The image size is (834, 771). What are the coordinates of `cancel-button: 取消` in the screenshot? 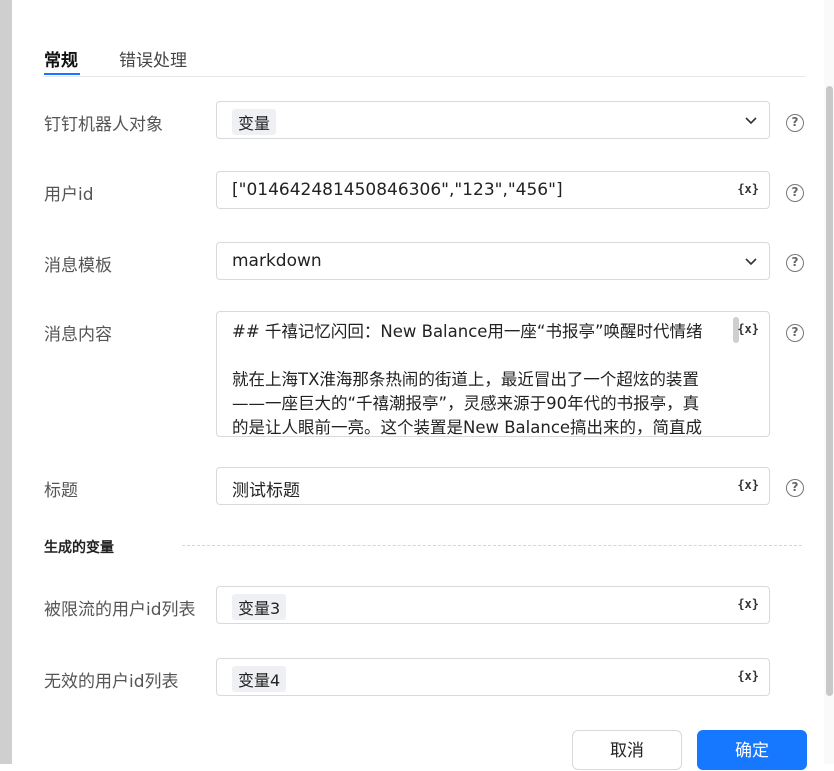 It's located at (627, 750).